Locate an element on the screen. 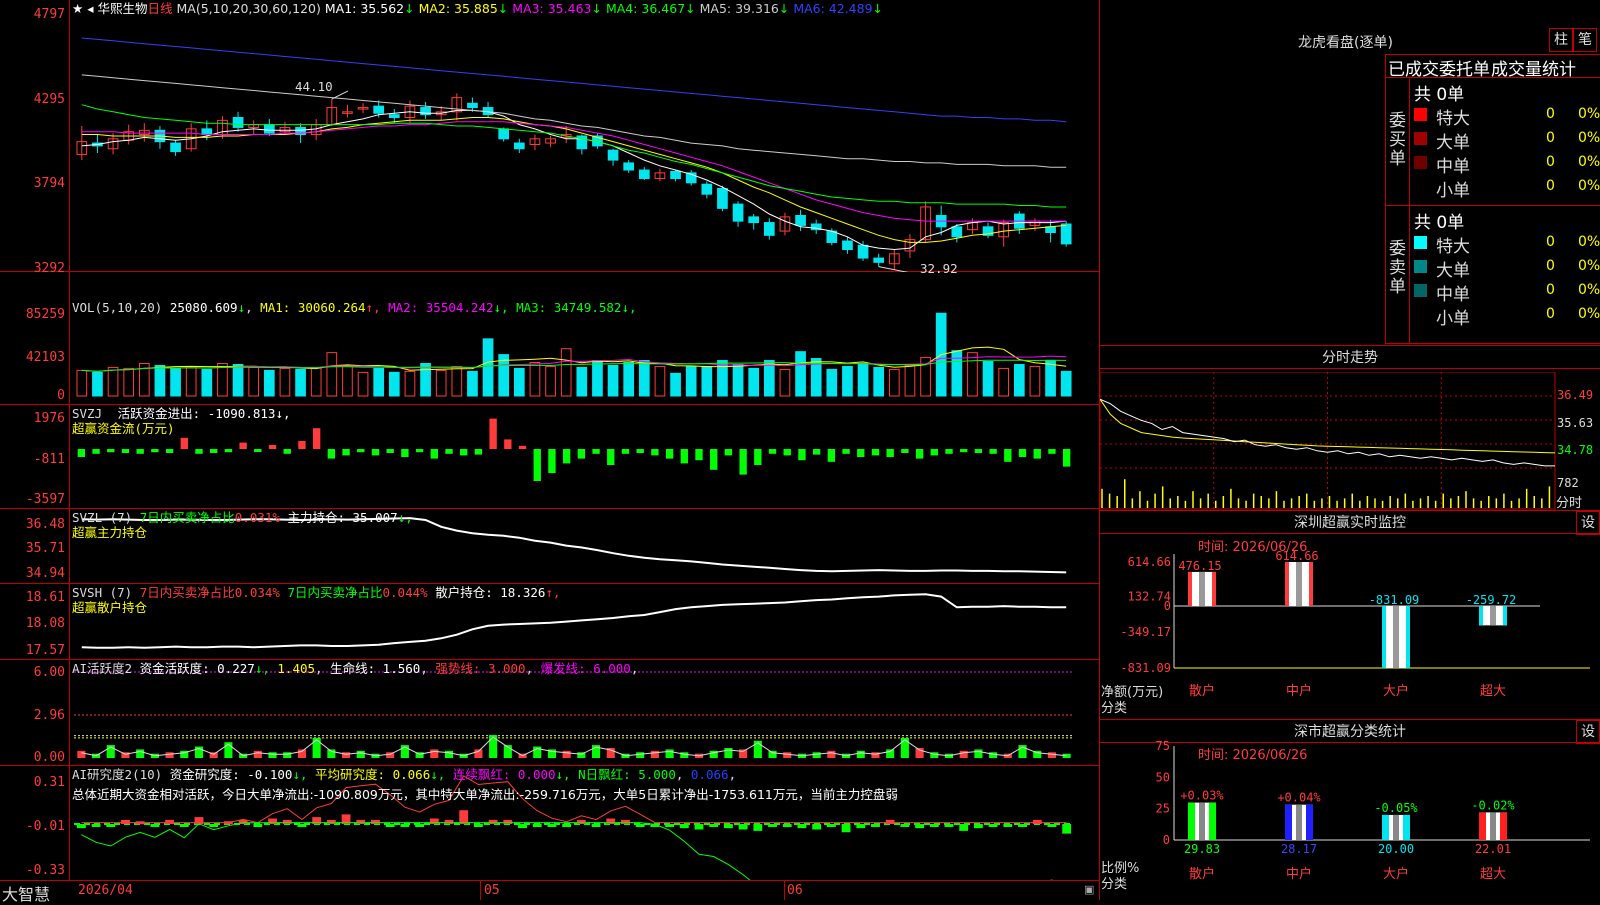  svsh-value1: 0.034% is located at coordinates (257, 592).